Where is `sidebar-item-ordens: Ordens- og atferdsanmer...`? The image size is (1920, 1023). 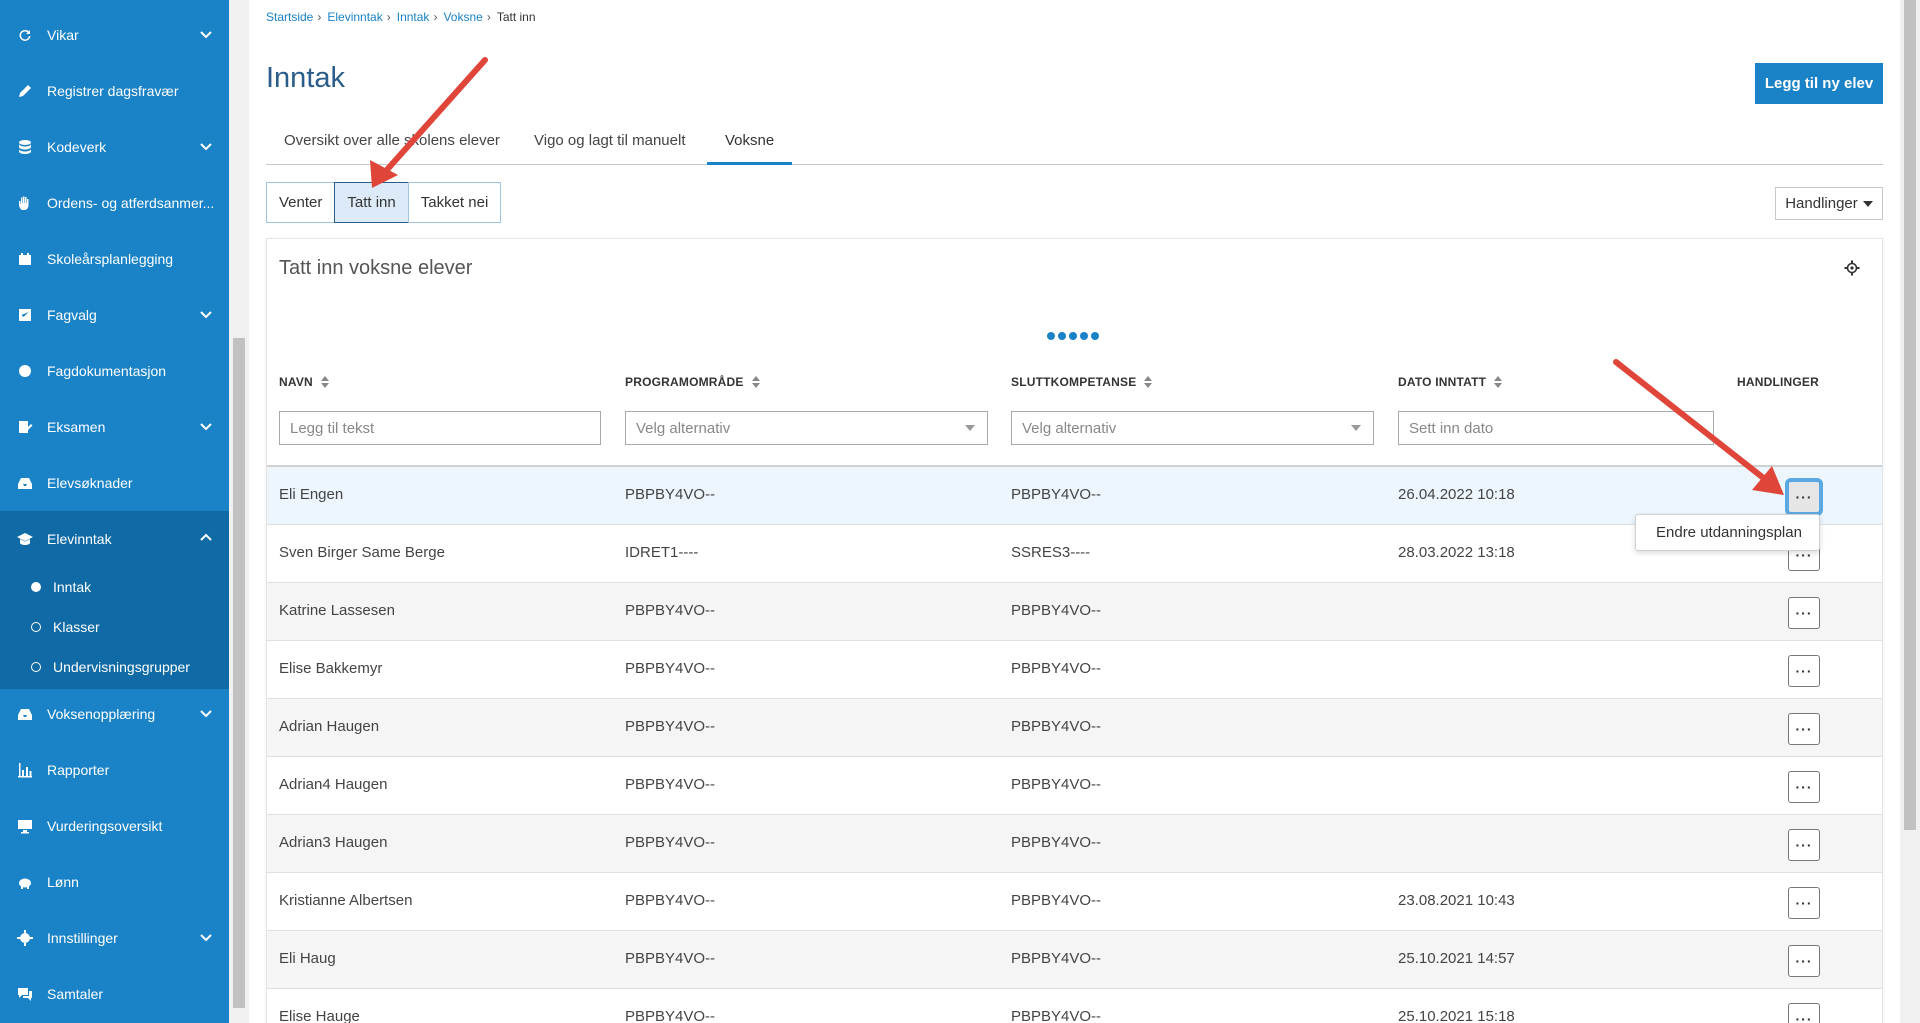 sidebar-item-ordens: Ordens- og atferdsanmer... is located at coordinates (114, 203).